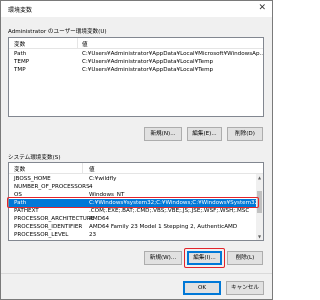 The image size is (320, 300). I want to click on system-vars-scrollbar: ▲ ▼, so click(259, 207).